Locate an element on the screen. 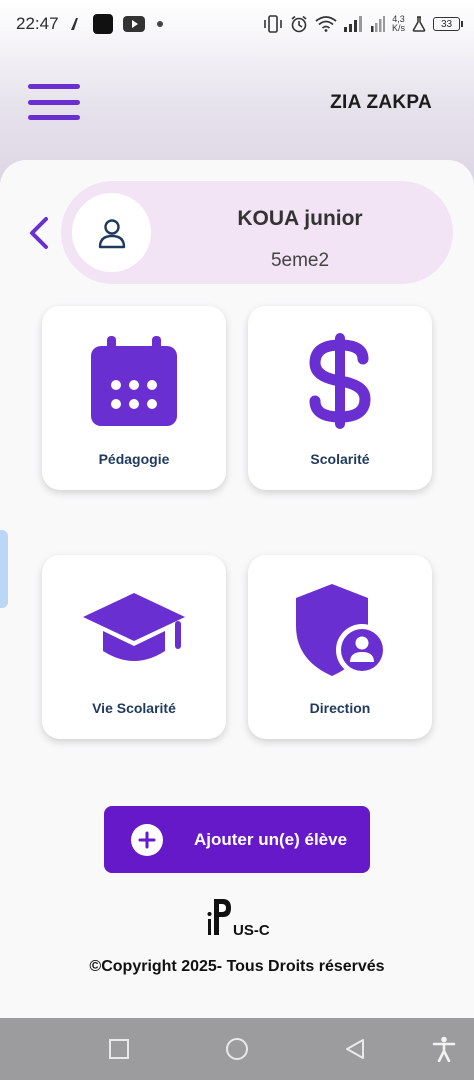 The height and width of the screenshot is (1080, 474). tile-label: Vie Scolarité is located at coordinates (134, 708).